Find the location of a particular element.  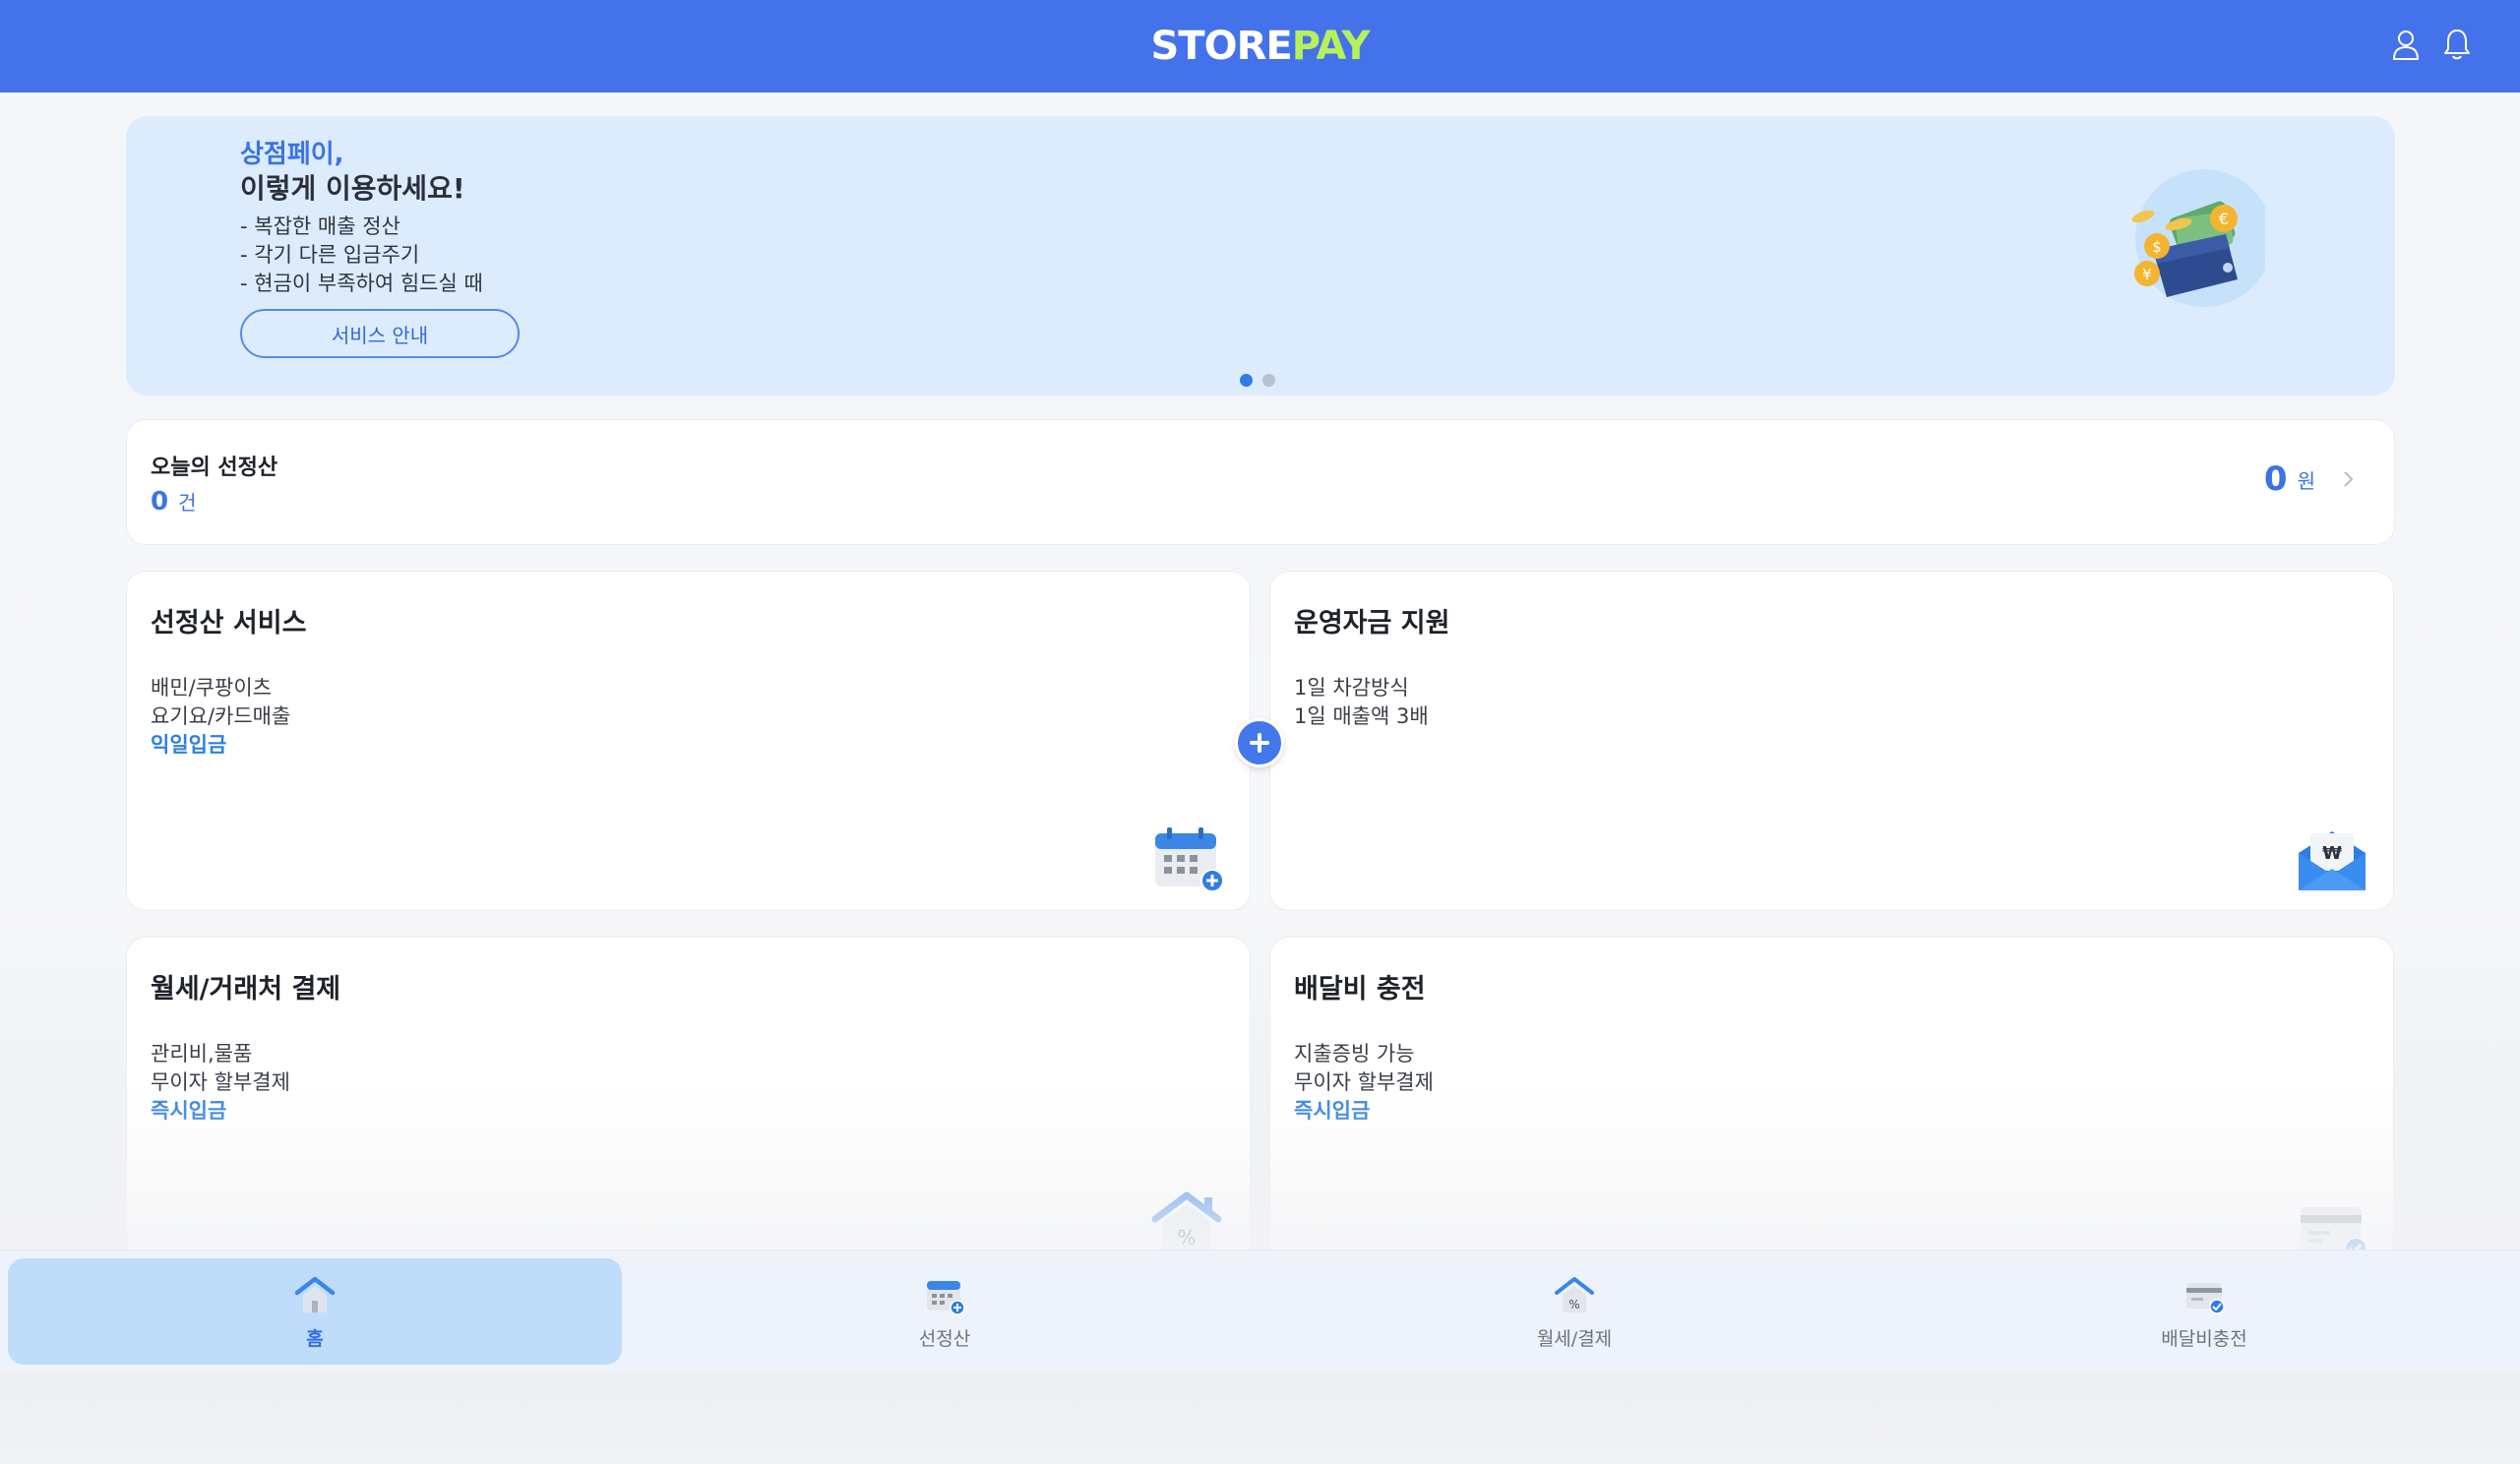

card-line: 배민/쿠팡이츠 is located at coordinates (211, 688).